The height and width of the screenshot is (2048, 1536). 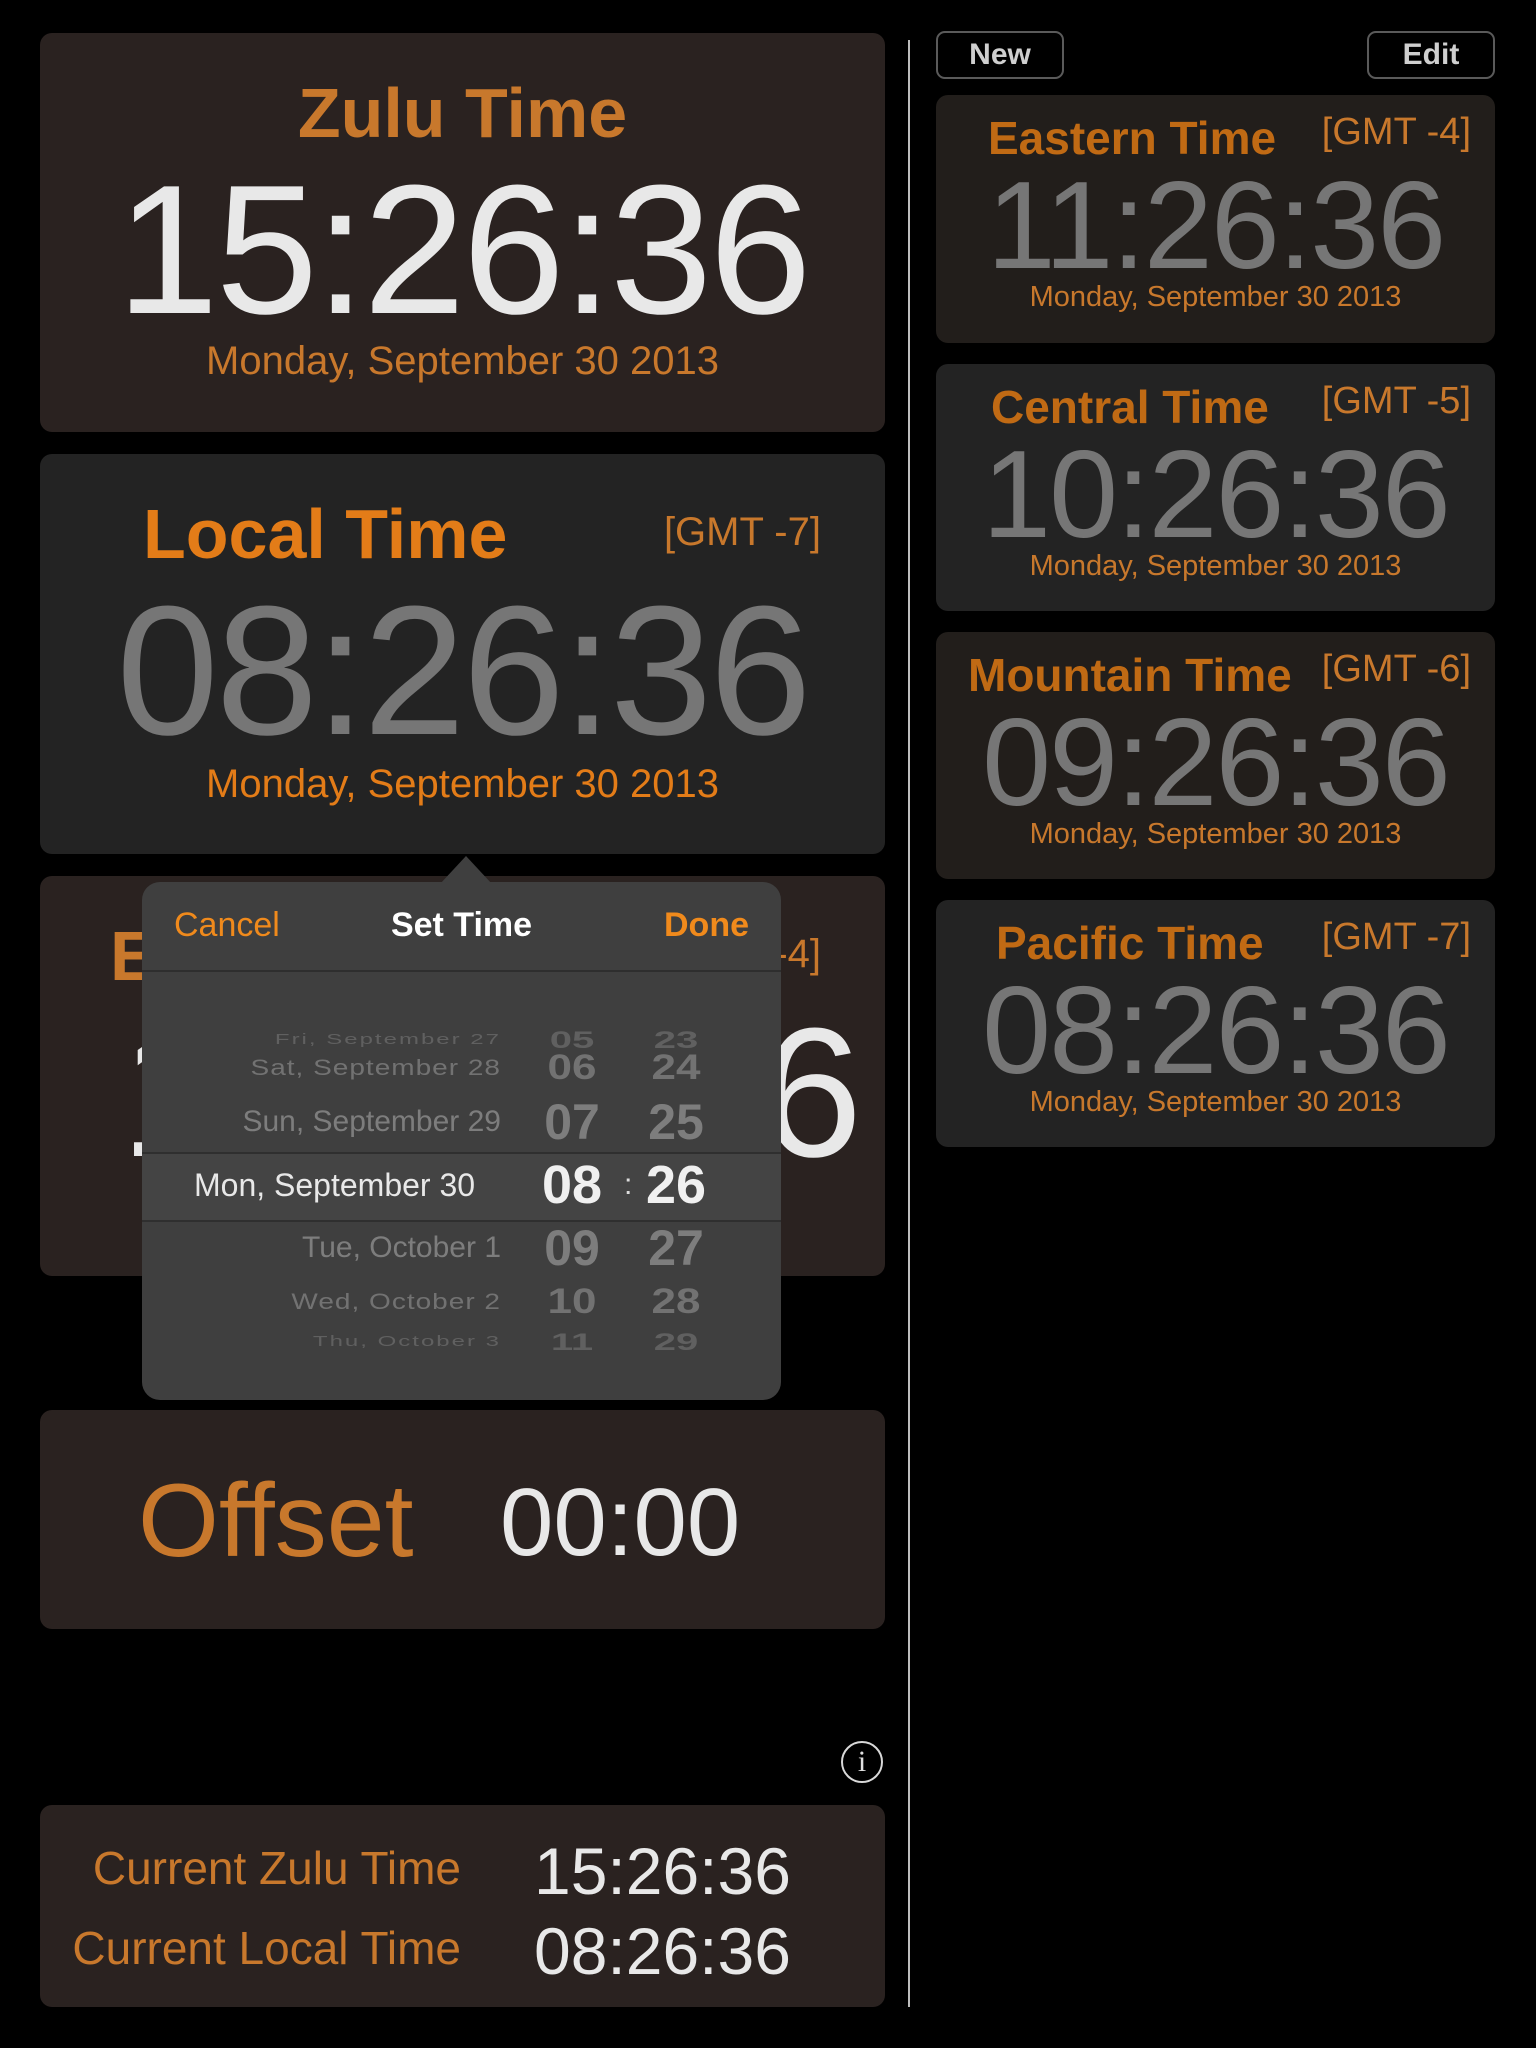 What do you see at coordinates (676, 1068) in the screenshot?
I see `picker-minute: 24` at bounding box center [676, 1068].